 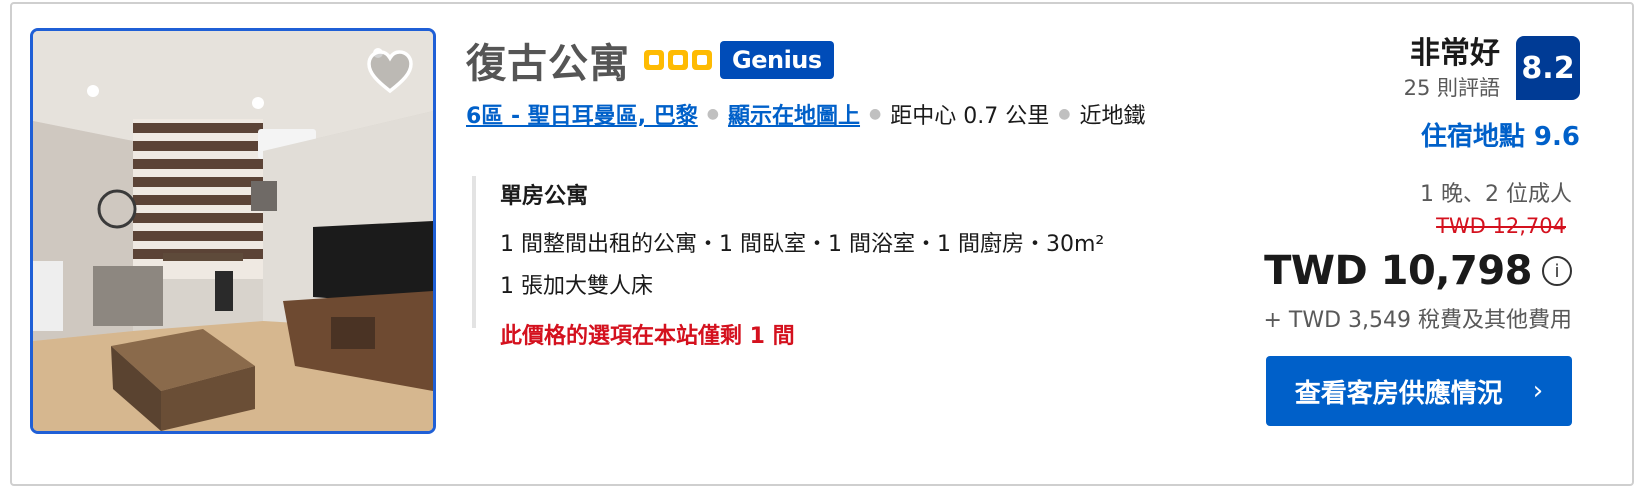 What do you see at coordinates (1500, 134) in the screenshot?
I see `location-score: 住宿地點 9.6` at bounding box center [1500, 134].